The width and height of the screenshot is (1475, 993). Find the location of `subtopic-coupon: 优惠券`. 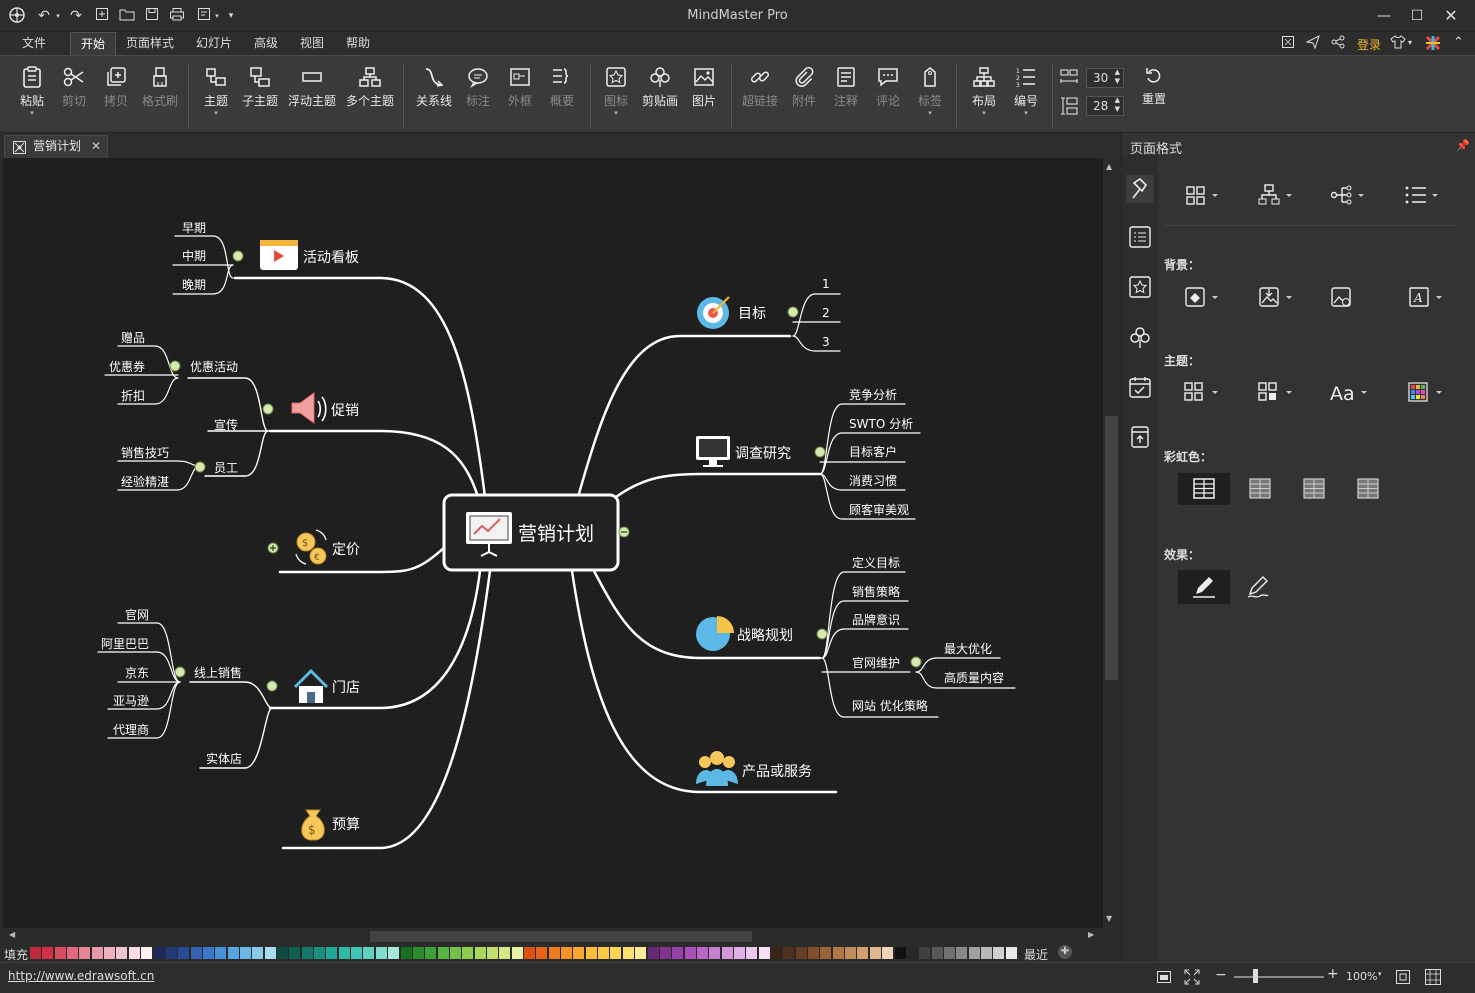

subtopic-coupon: 优惠券 is located at coordinates (127, 366).